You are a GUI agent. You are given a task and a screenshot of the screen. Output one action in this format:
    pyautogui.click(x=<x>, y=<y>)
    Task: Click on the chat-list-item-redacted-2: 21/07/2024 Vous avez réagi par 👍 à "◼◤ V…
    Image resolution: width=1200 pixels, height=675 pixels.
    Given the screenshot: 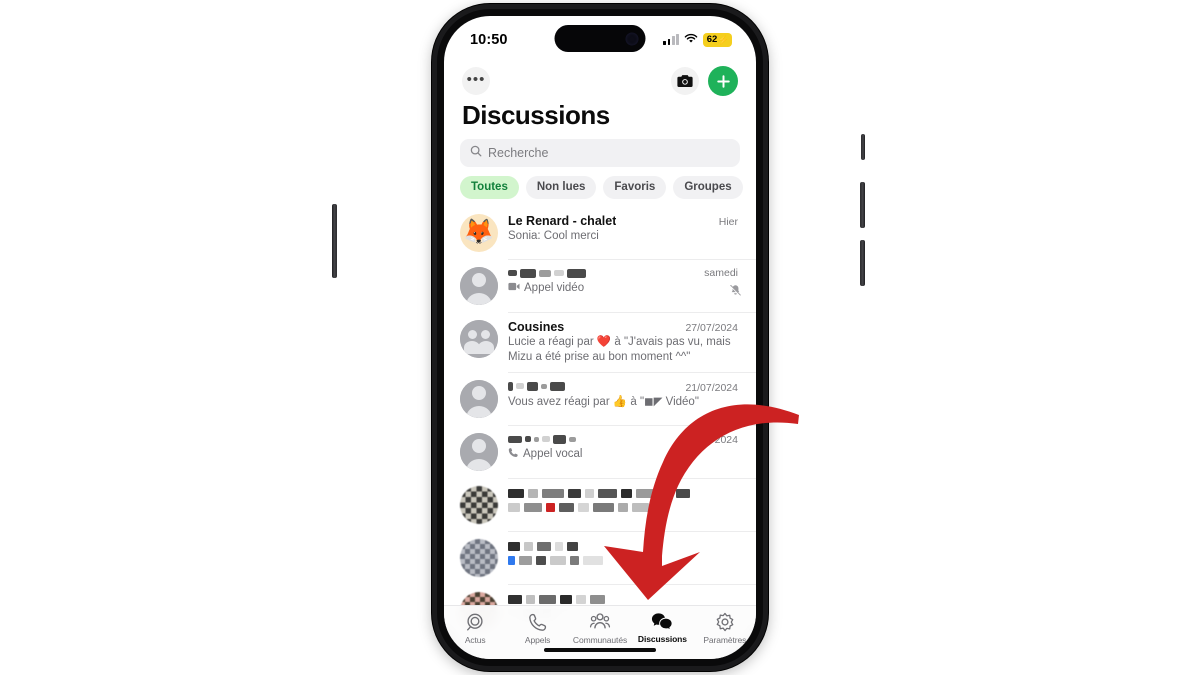 What is the action you would take?
    pyautogui.click(x=600, y=399)
    